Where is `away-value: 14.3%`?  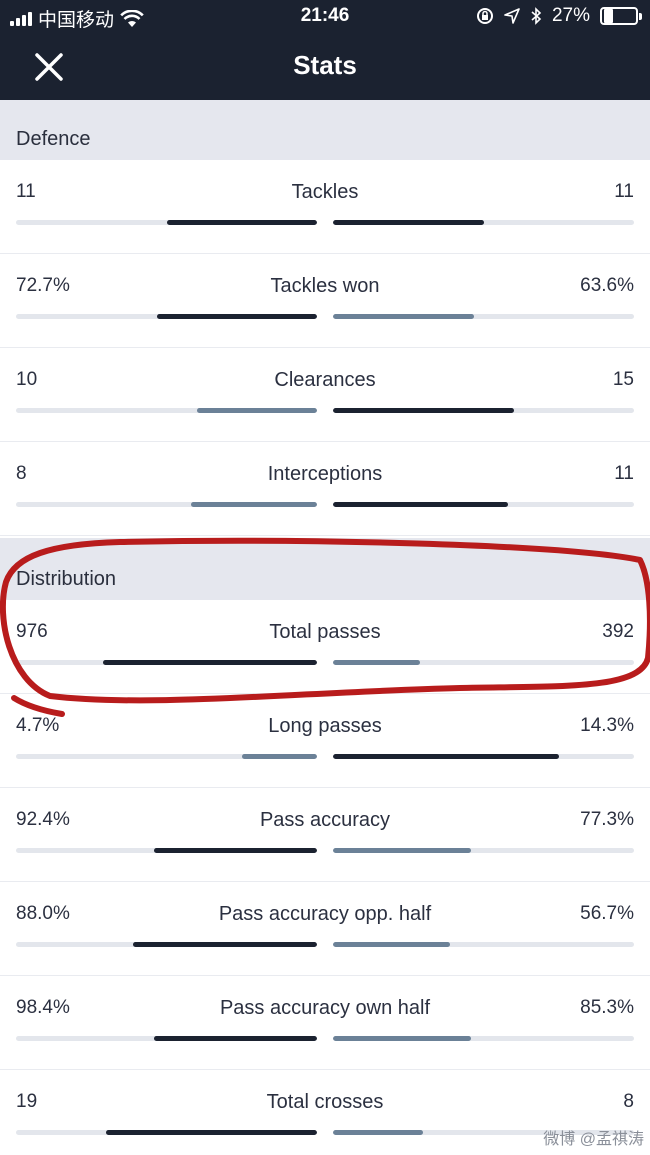
away-value: 14.3% is located at coordinates (607, 725).